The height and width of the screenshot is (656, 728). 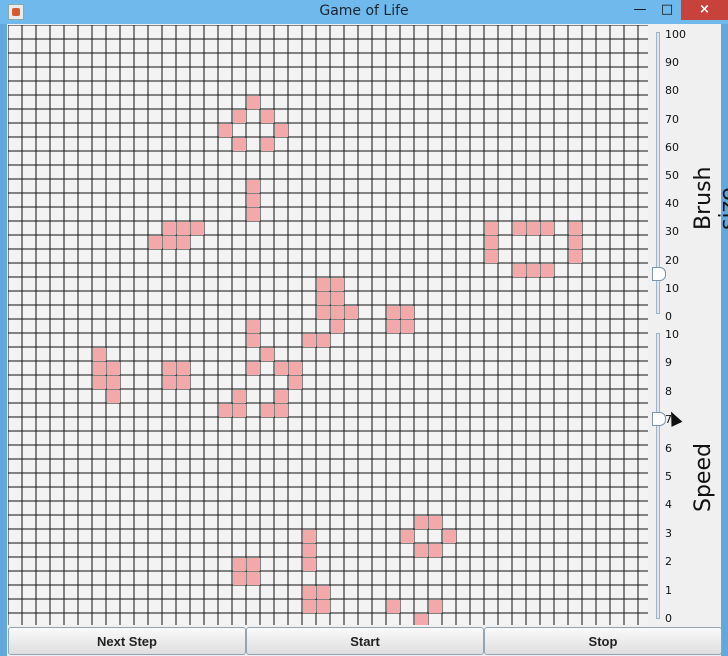 I want to click on next-step-button: Next Step, so click(x=127, y=641).